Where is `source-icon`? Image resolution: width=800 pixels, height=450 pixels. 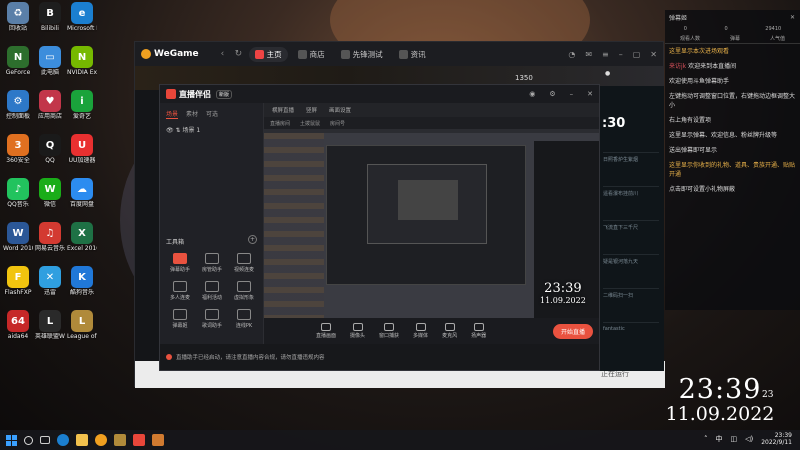 source-icon is located at coordinates (420, 327).